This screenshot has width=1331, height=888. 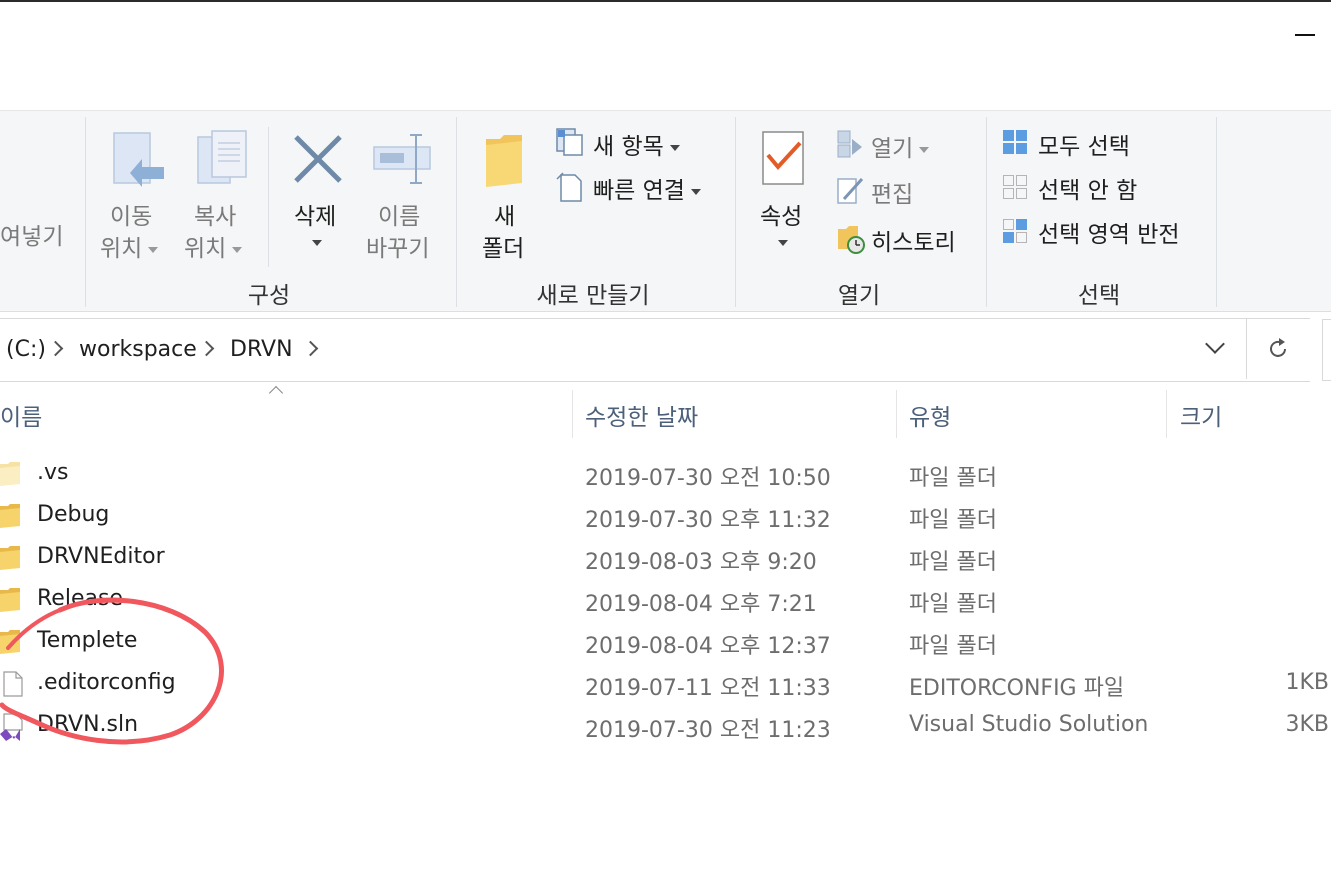 What do you see at coordinates (859, 296) in the screenshot?
I see `group-label-open: 열기` at bounding box center [859, 296].